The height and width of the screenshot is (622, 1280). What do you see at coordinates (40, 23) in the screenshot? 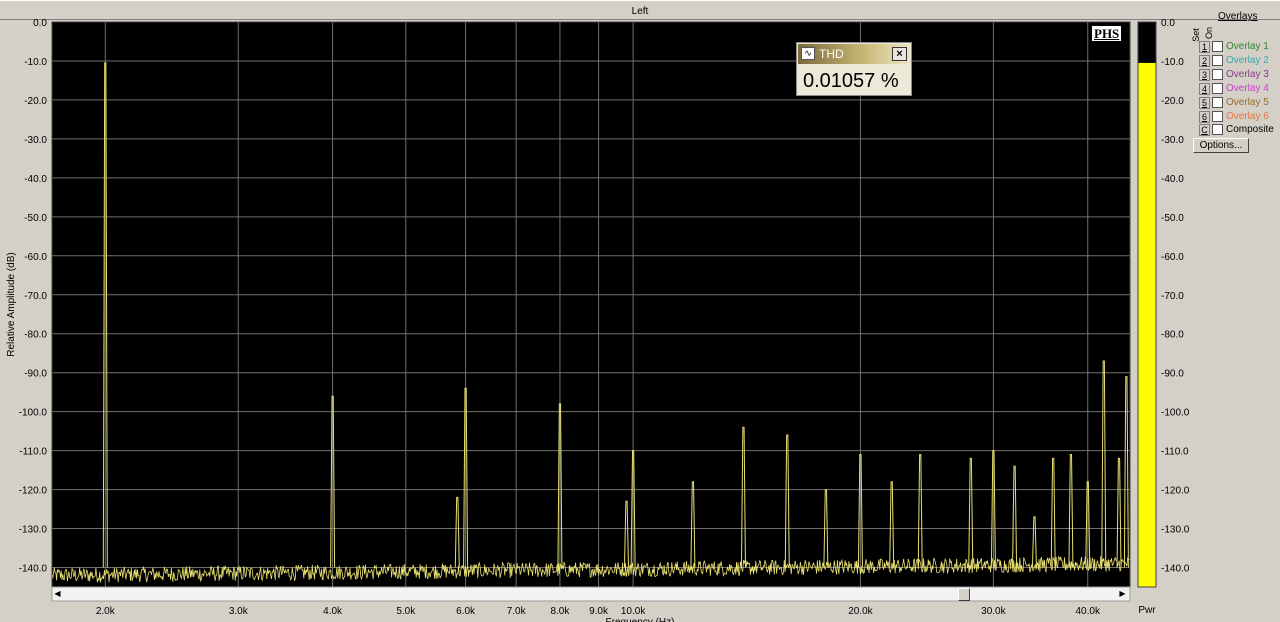
I see `y-tick-label: 0.0` at bounding box center [40, 23].